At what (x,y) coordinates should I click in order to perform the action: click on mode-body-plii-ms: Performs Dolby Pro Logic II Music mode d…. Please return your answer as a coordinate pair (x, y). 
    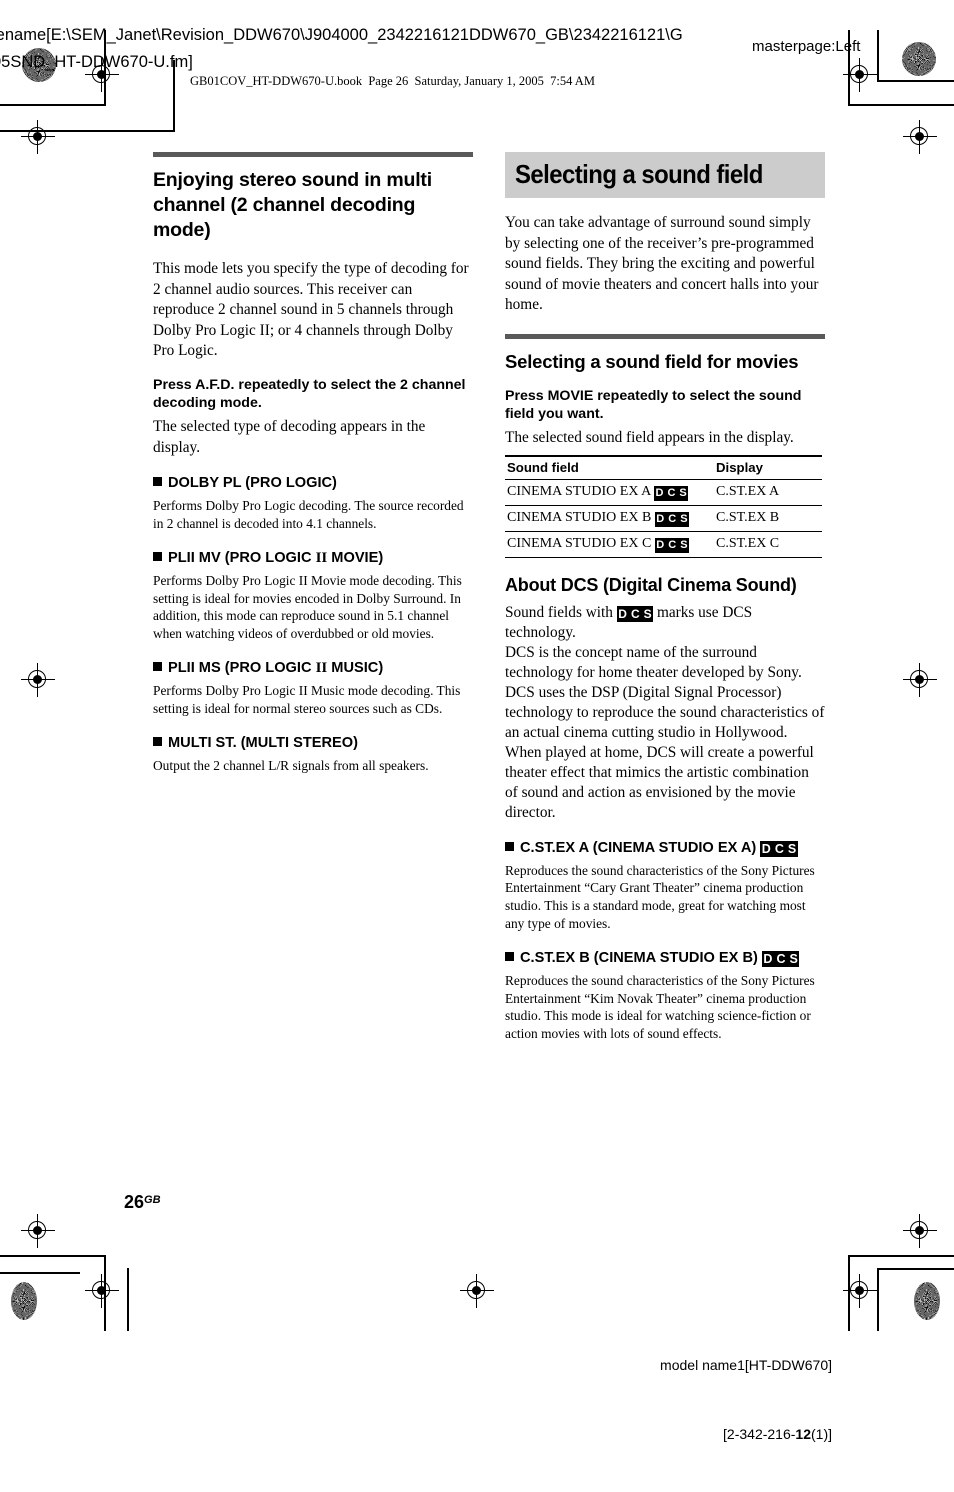
    Looking at the image, I should click on (307, 699).